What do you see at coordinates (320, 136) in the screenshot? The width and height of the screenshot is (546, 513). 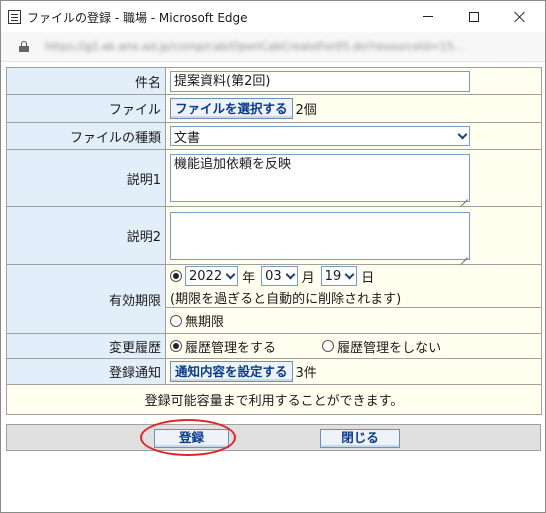 I see `file-type-select: 文書` at bounding box center [320, 136].